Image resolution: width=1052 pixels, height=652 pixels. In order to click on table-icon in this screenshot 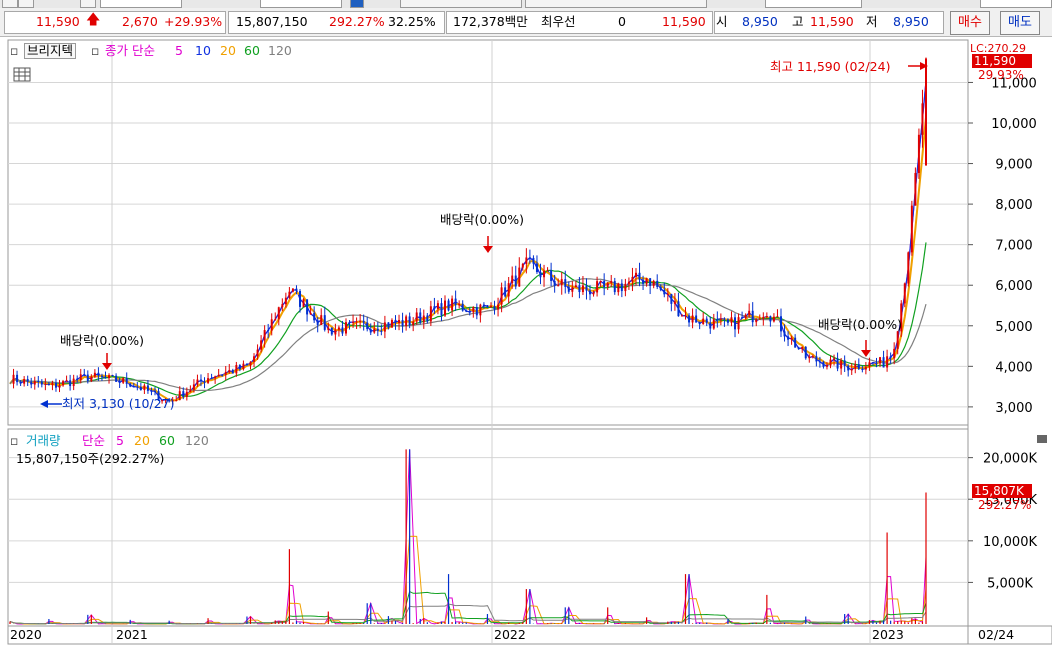, I will do `click(22, 74)`.